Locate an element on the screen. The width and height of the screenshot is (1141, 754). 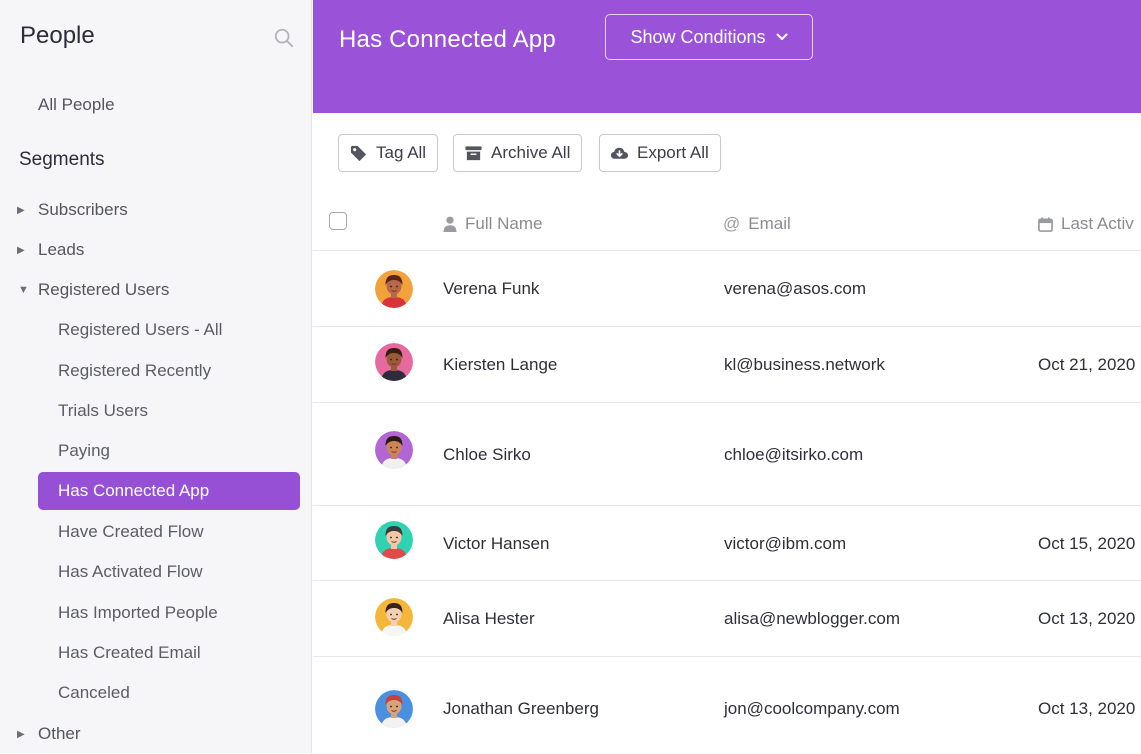
column-header-full-name: Full Name is located at coordinates (492, 224).